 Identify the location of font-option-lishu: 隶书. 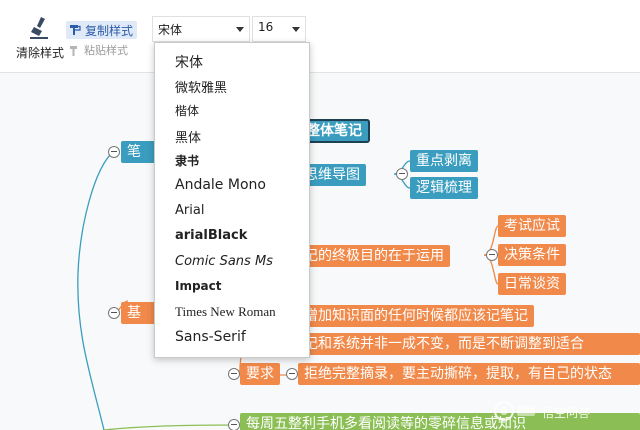
(187, 160).